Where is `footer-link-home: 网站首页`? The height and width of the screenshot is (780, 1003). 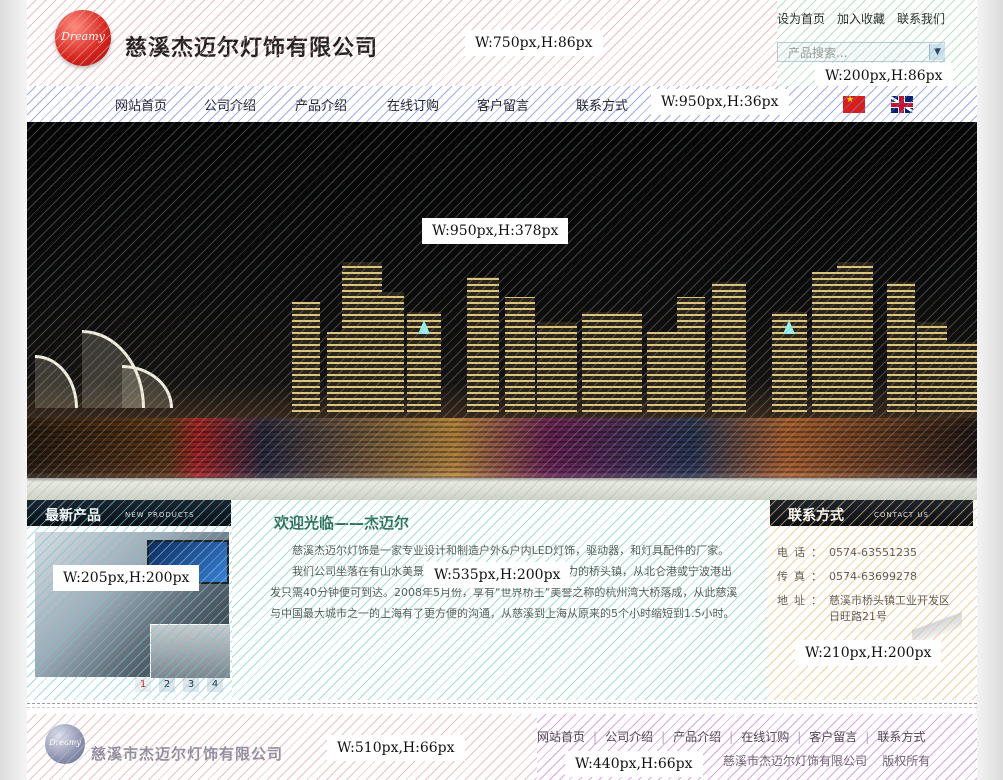
footer-link-home: 网站首页 is located at coordinates (561, 737).